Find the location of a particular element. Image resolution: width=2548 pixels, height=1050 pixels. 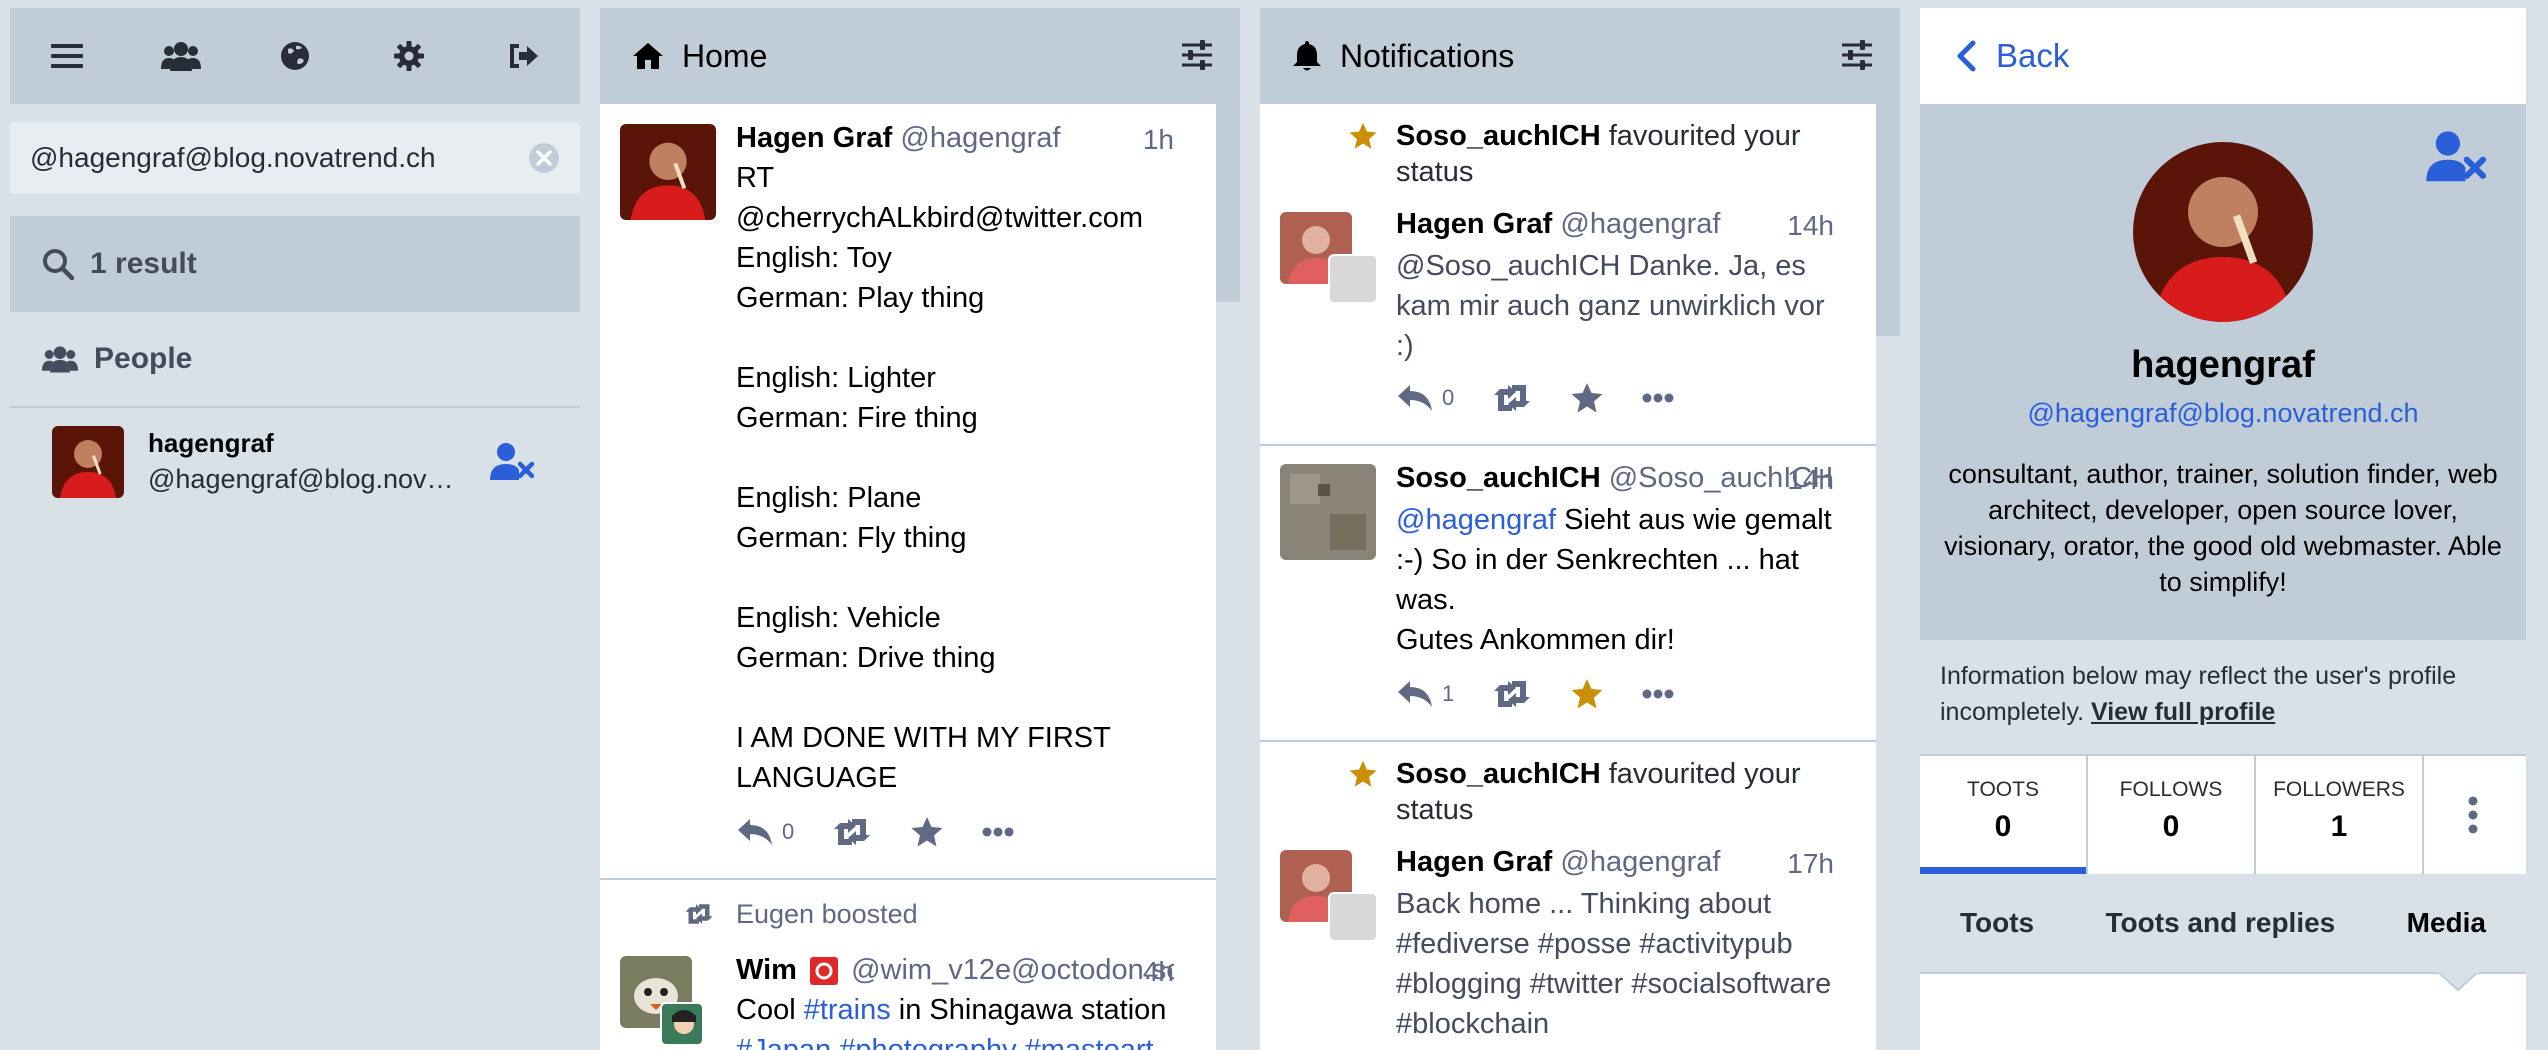

profile-display-name: hagengraf is located at coordinates (2223, 365).